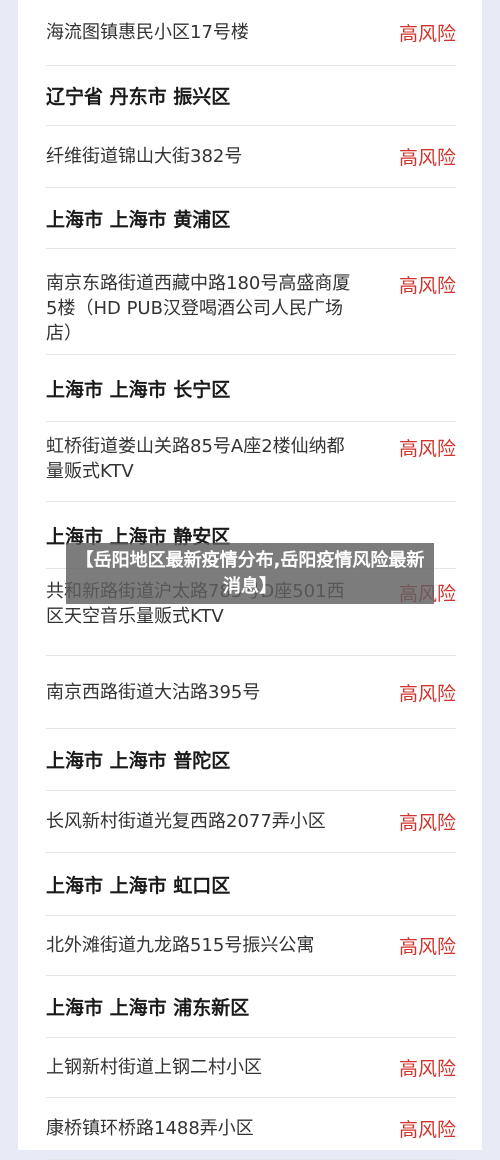 The width and height of the screenshot is (500, 1160). What do you see at coordinates (186, 821) in the screenshot?
I see `address-text: 长风新村街道光复西路2077弄小区` at bounding box center [186, 821].